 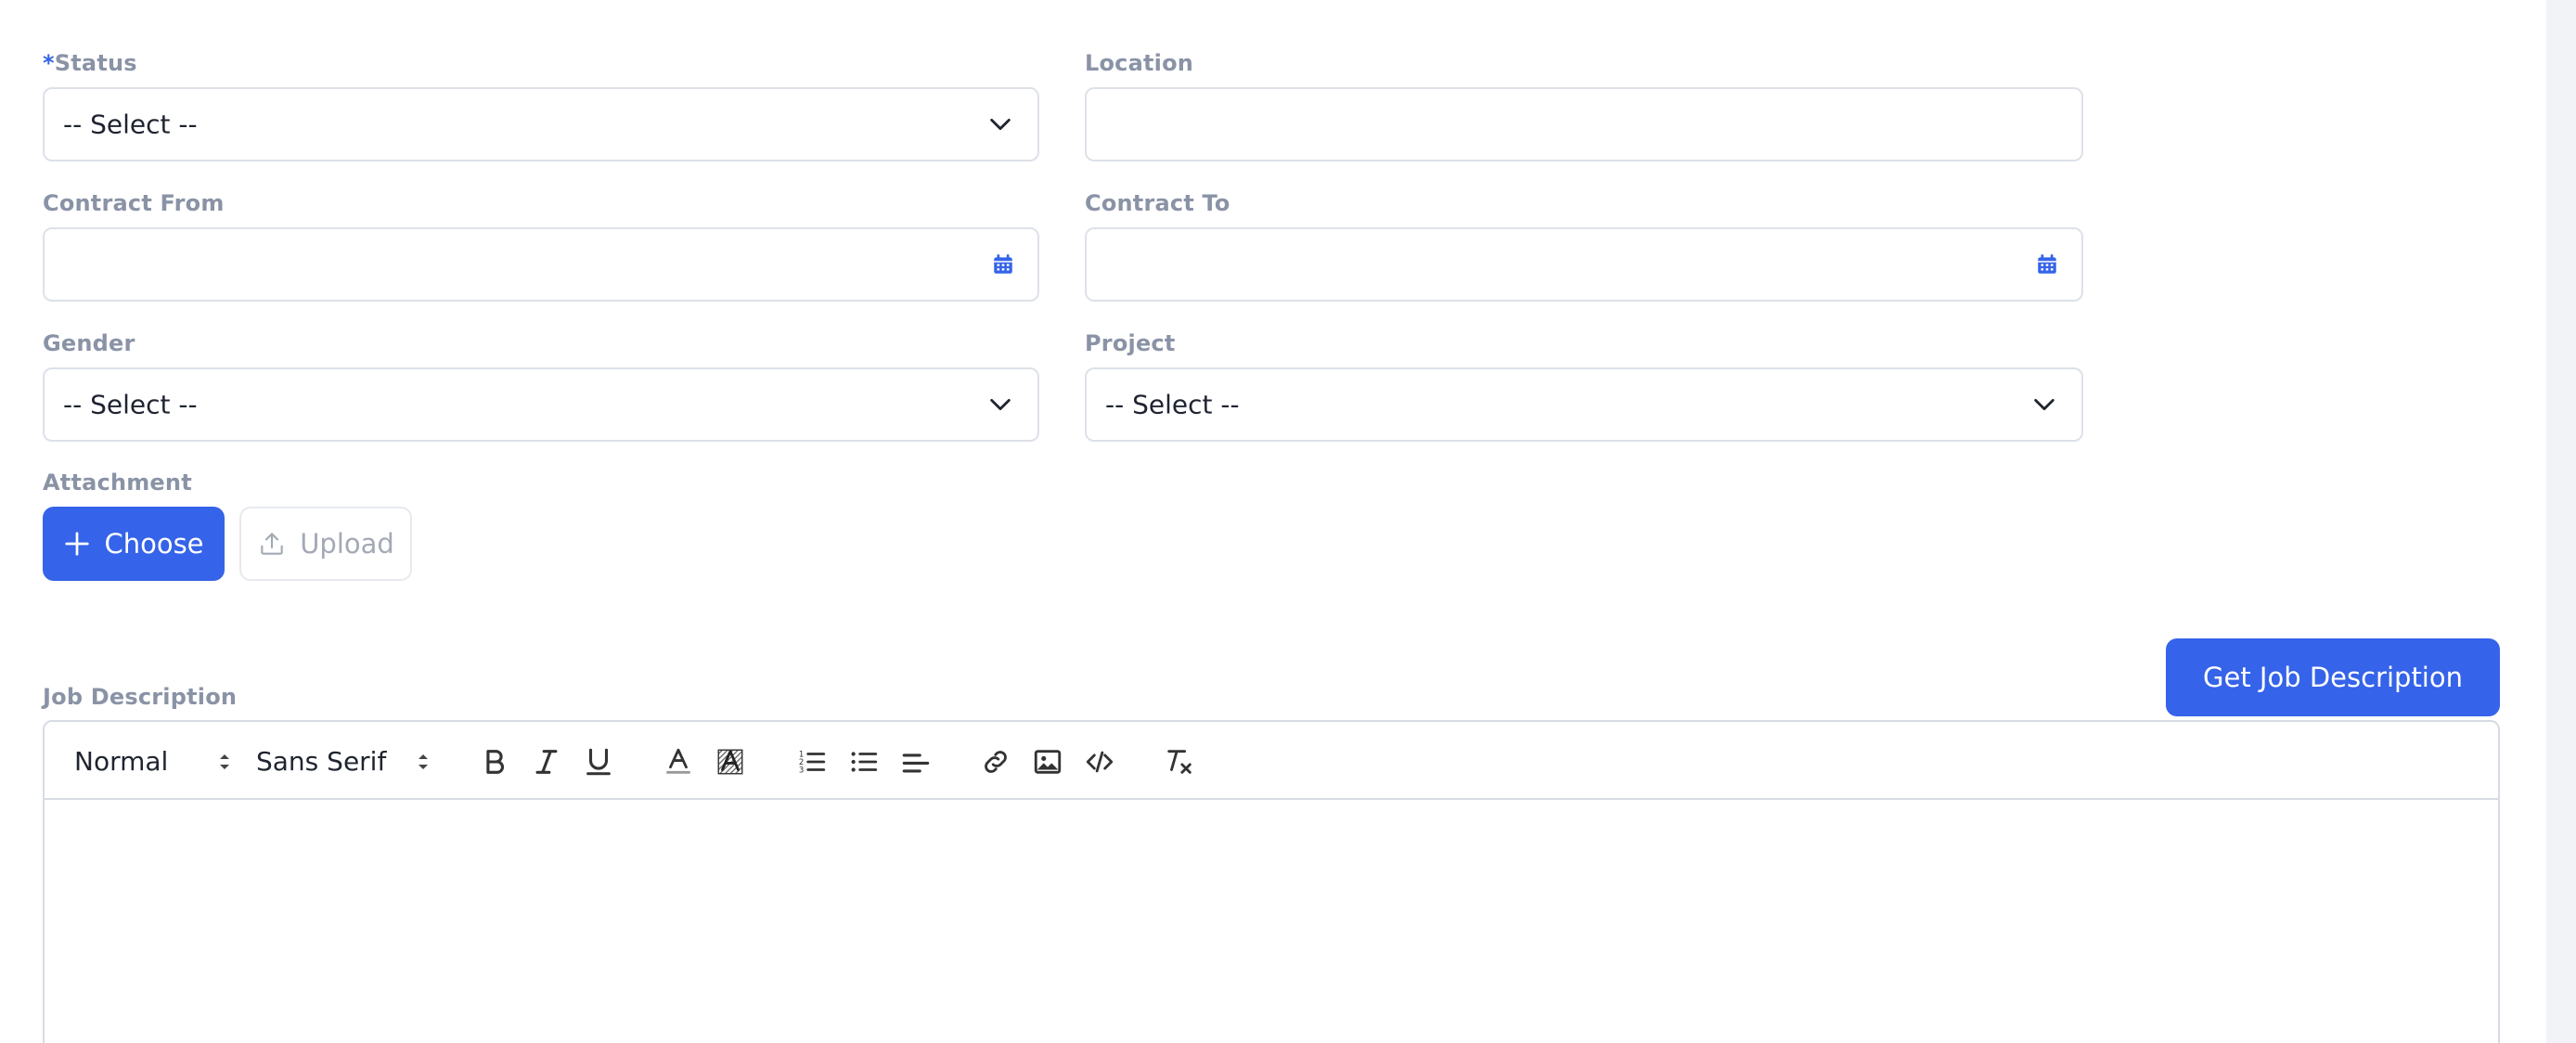 What do you see at coordinates (2561, 521) in the screenshot?
I see `right-panel-edge` at bounding box center [2561, 521].